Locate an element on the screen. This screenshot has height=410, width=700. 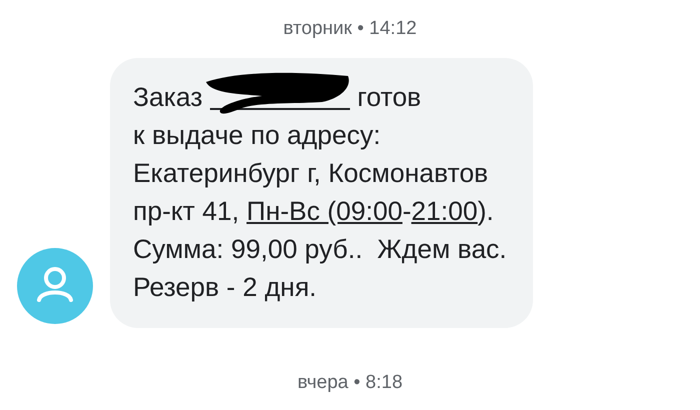
date-time-label: вторник • 14:12 is located at coordinates (350, 29).